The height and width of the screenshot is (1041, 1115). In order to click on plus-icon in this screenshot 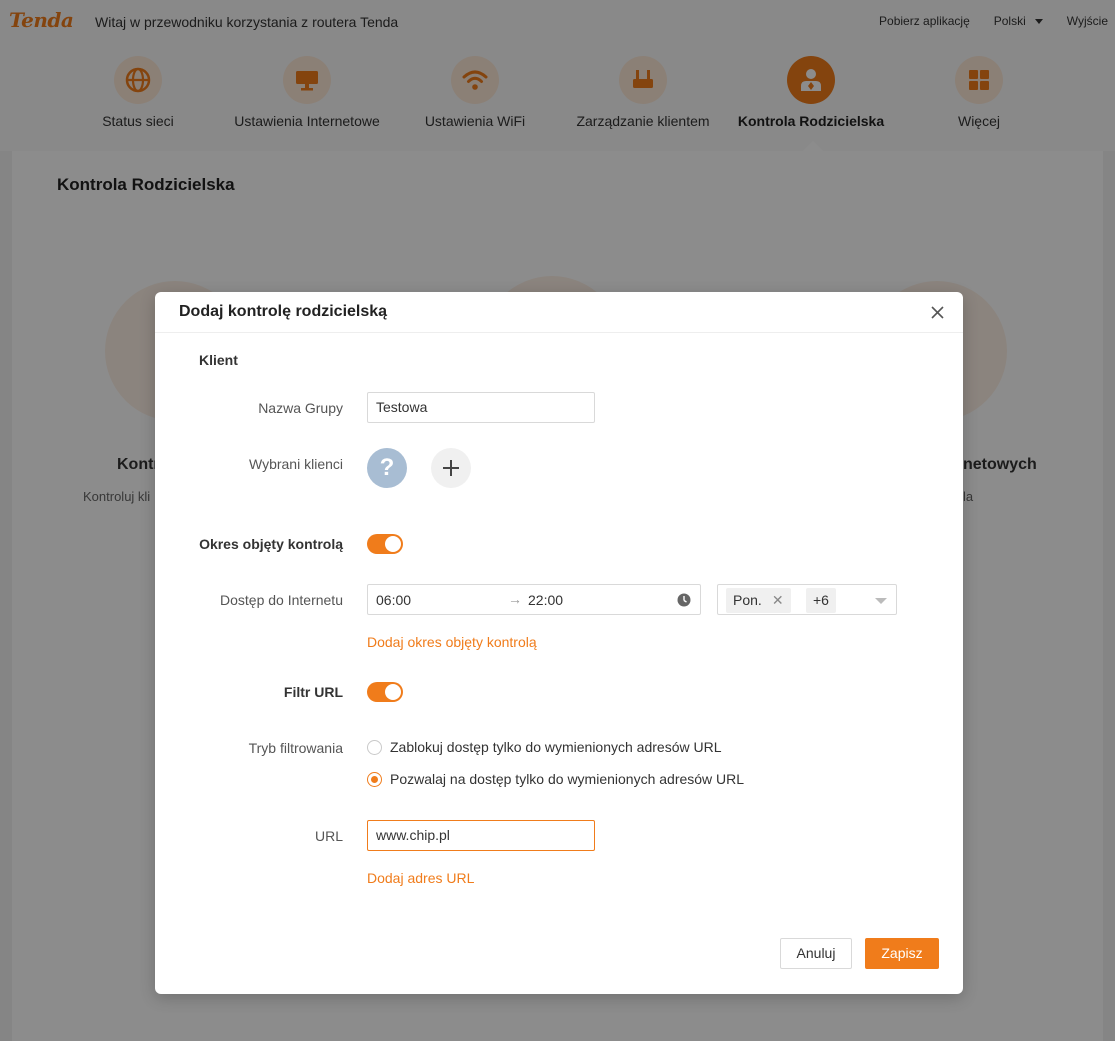, I will do `click(451, 468)`.